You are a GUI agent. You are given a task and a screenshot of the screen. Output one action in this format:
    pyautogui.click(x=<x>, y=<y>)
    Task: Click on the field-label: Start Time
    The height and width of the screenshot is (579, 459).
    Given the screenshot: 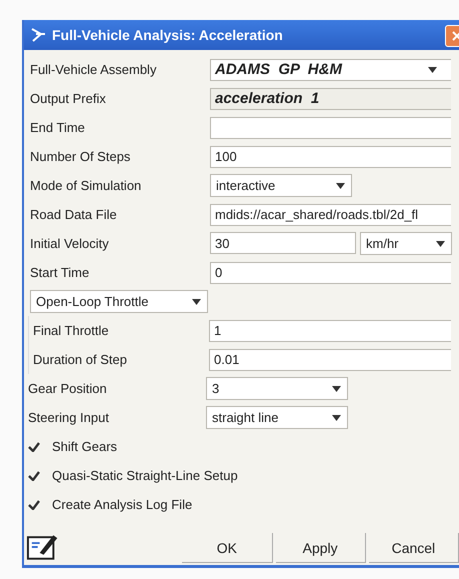 What is the action you would take?
    pyautogui.click(x=60, y=272)
    